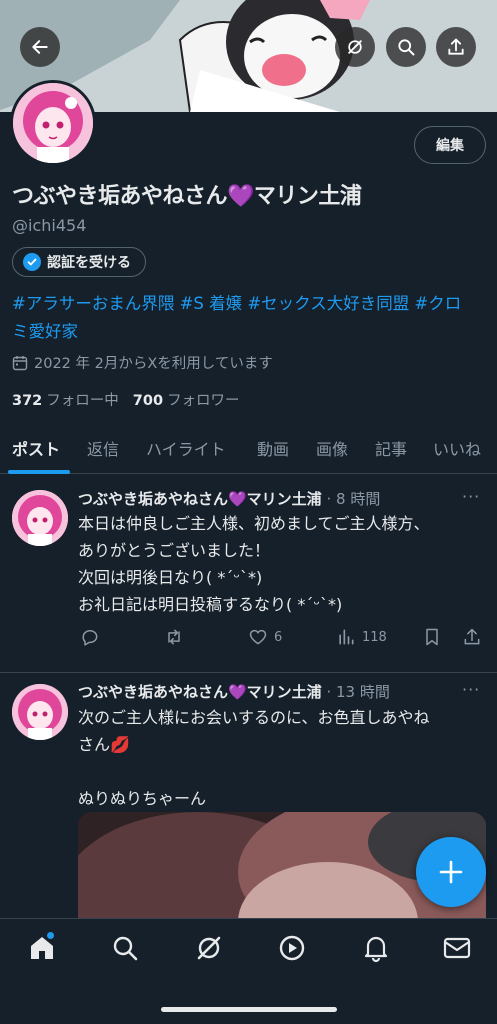 The width and height of the screenshot is (497, 1024). I want to click on tweet-text: 次のご主人様にお会いするのに、お色直しあやね さん💋 ぬりぬりちゃーん, so click(280, 758).